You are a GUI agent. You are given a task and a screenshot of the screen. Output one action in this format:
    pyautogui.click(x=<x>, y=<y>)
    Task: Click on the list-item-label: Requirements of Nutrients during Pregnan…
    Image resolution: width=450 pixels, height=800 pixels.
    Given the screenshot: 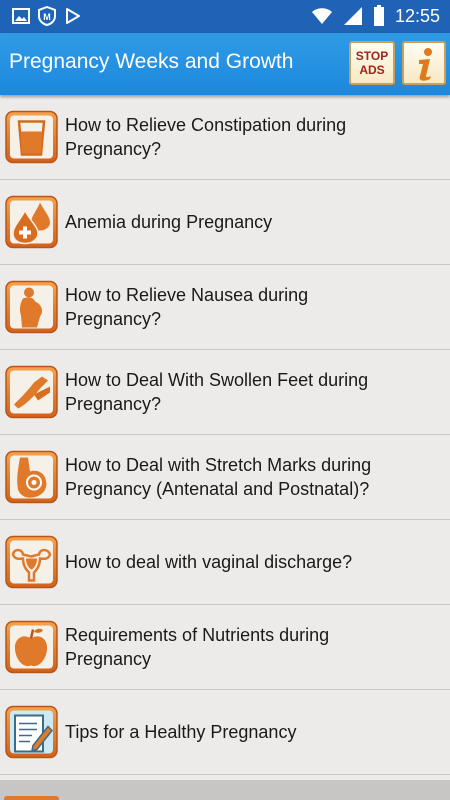 What is the action you would take?
    pyautogui.click(x=197, y=647)
    